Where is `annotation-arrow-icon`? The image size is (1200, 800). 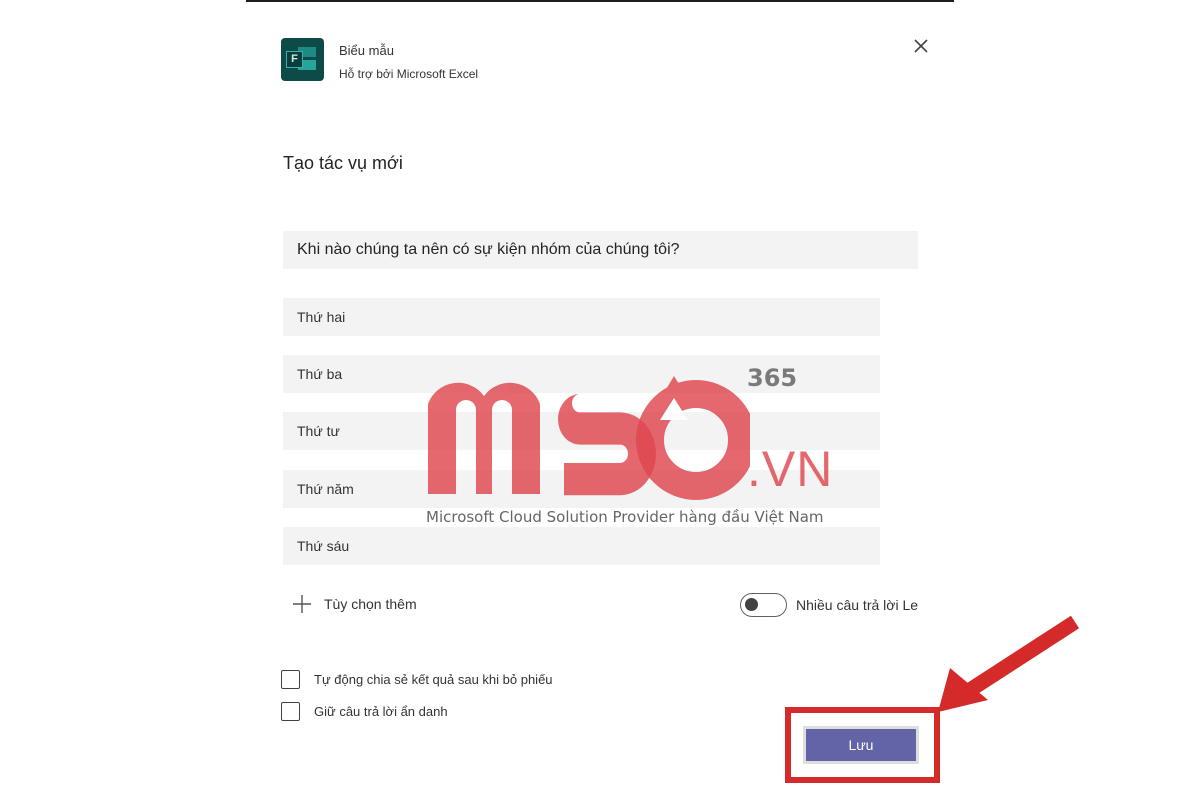
annotation-arrow-icon is located at coordinates (1009, 663).